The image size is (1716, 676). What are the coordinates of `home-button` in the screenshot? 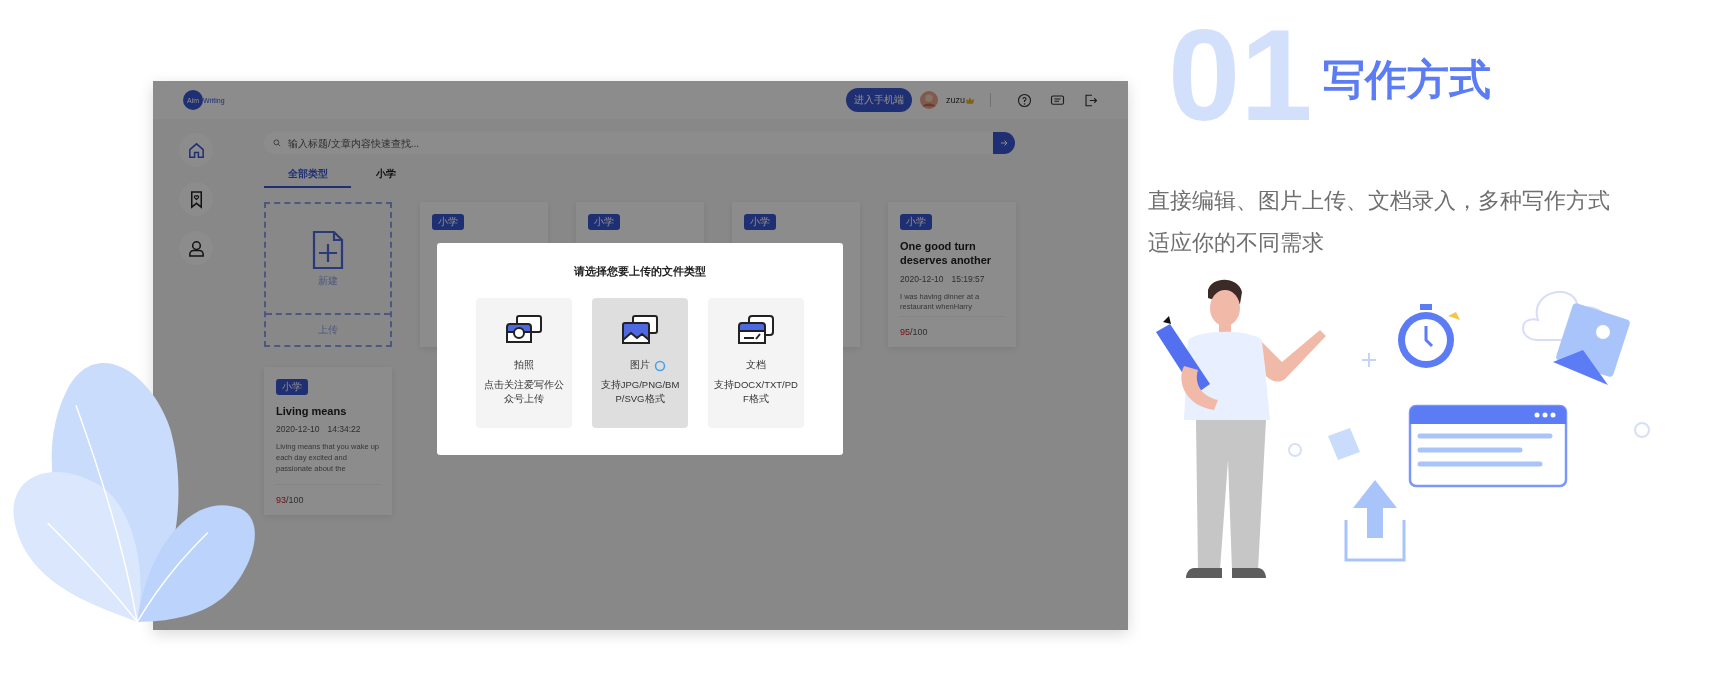 It's located at (196, 150).